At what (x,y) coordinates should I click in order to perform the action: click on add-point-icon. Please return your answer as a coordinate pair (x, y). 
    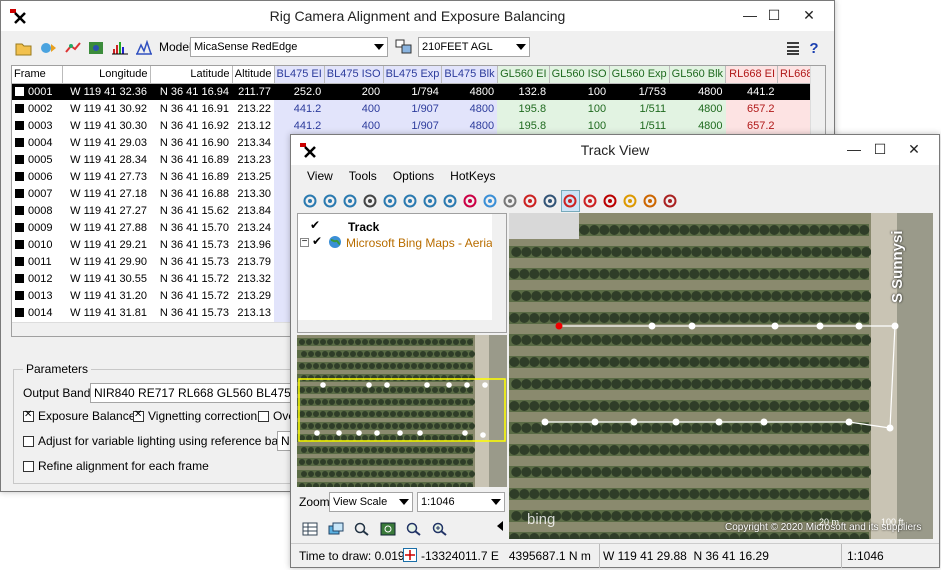
    Looking at the image, I should click on (530, 201).